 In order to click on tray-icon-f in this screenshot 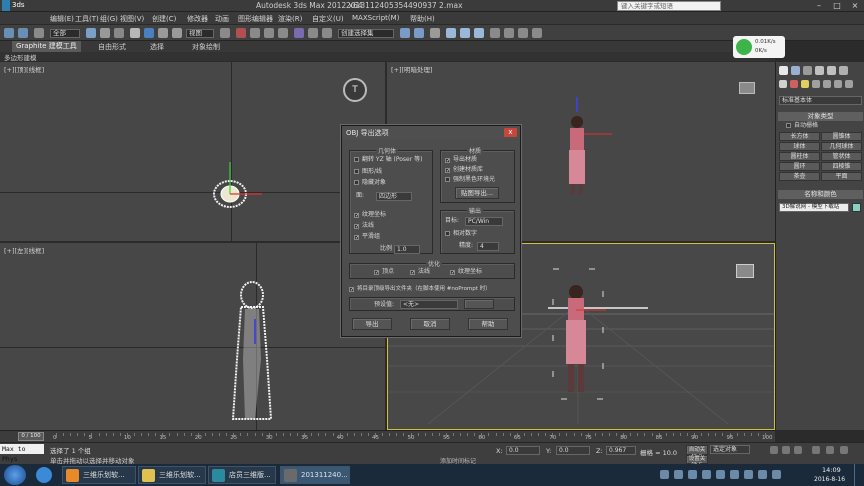, I will do `click(734, 474)`.